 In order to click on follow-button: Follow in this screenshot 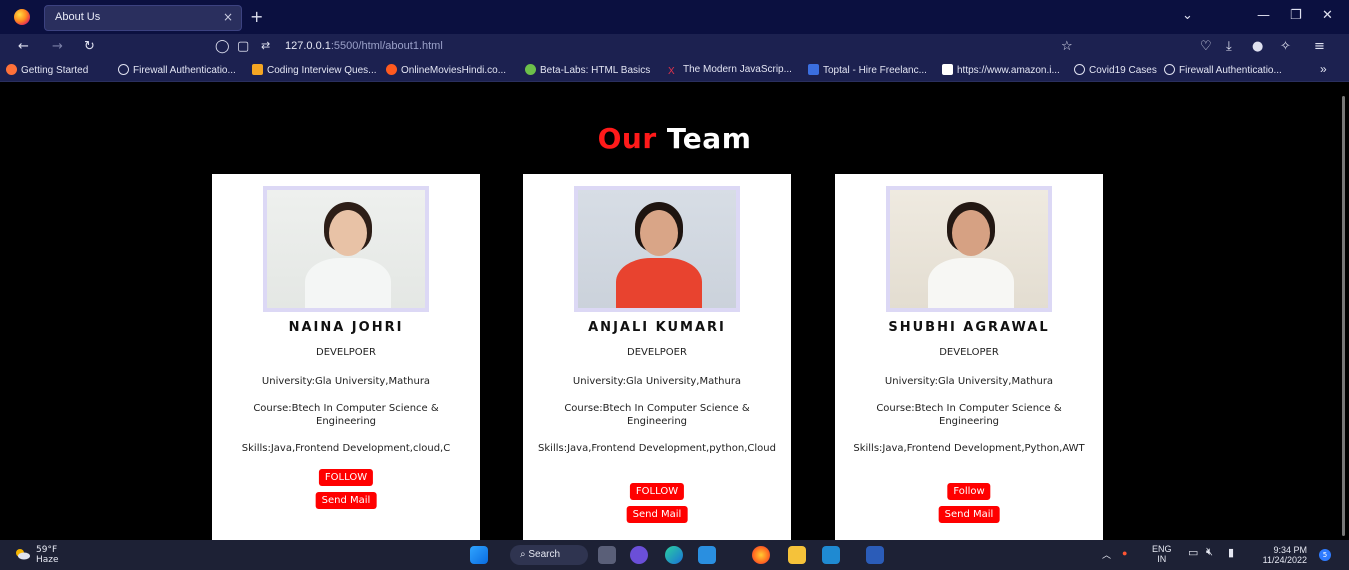, I will do `click(969, 491)`.